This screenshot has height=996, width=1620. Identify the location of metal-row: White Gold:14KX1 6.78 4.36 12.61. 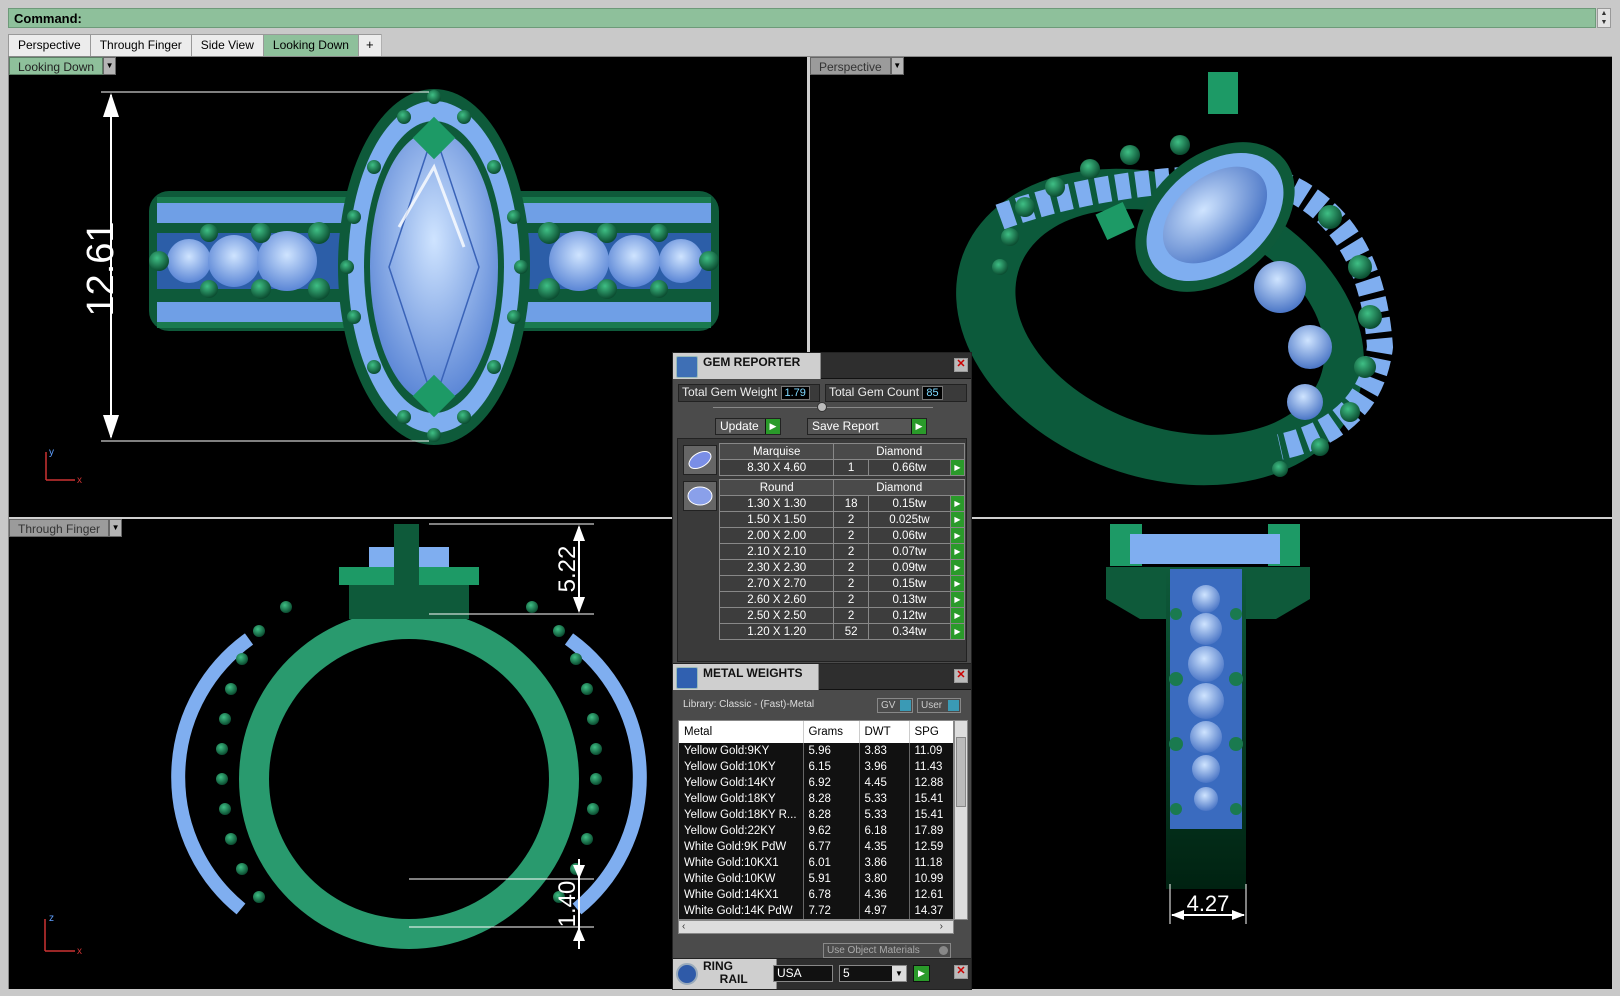
(816, 895).